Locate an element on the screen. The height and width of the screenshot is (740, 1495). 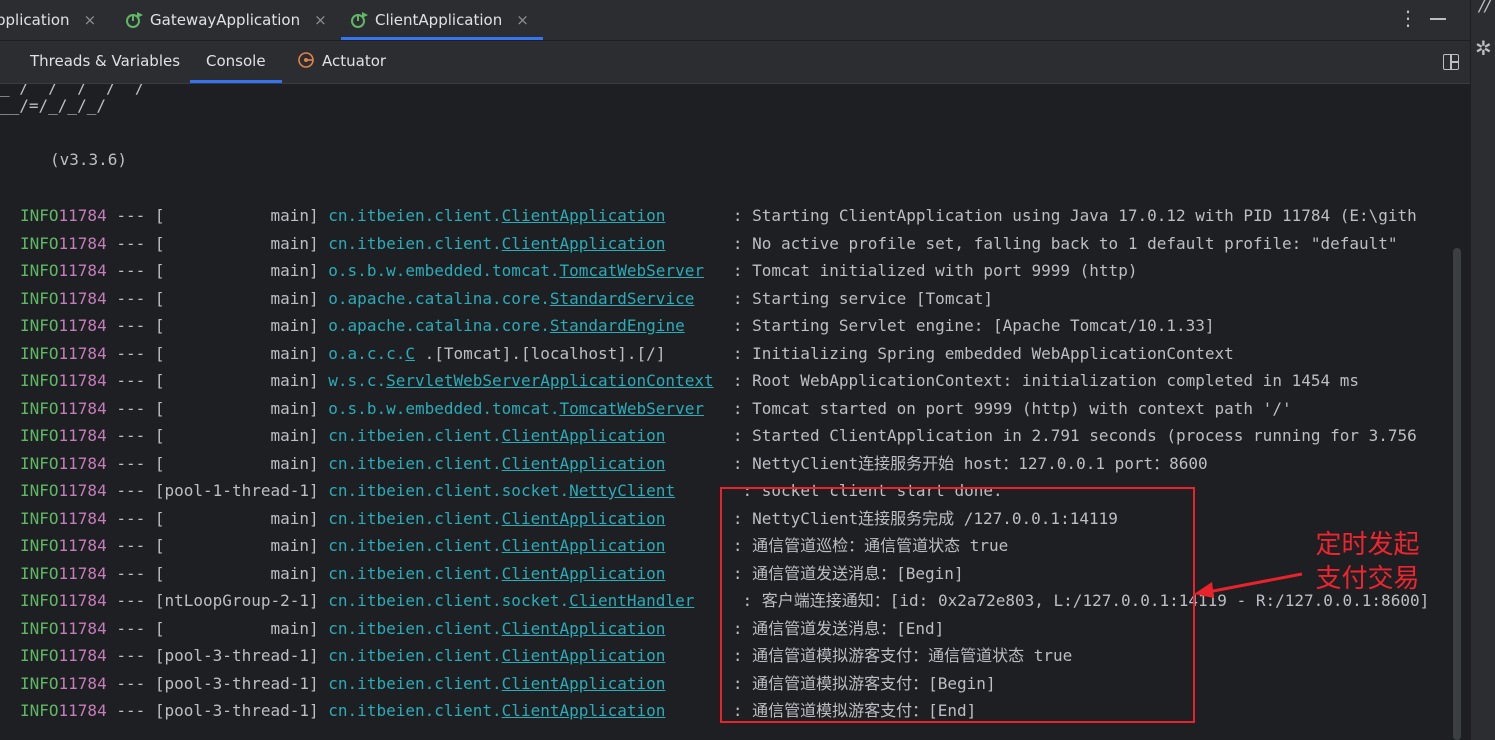
logger-class-link: StandardService is located at coordinates (622, 298).